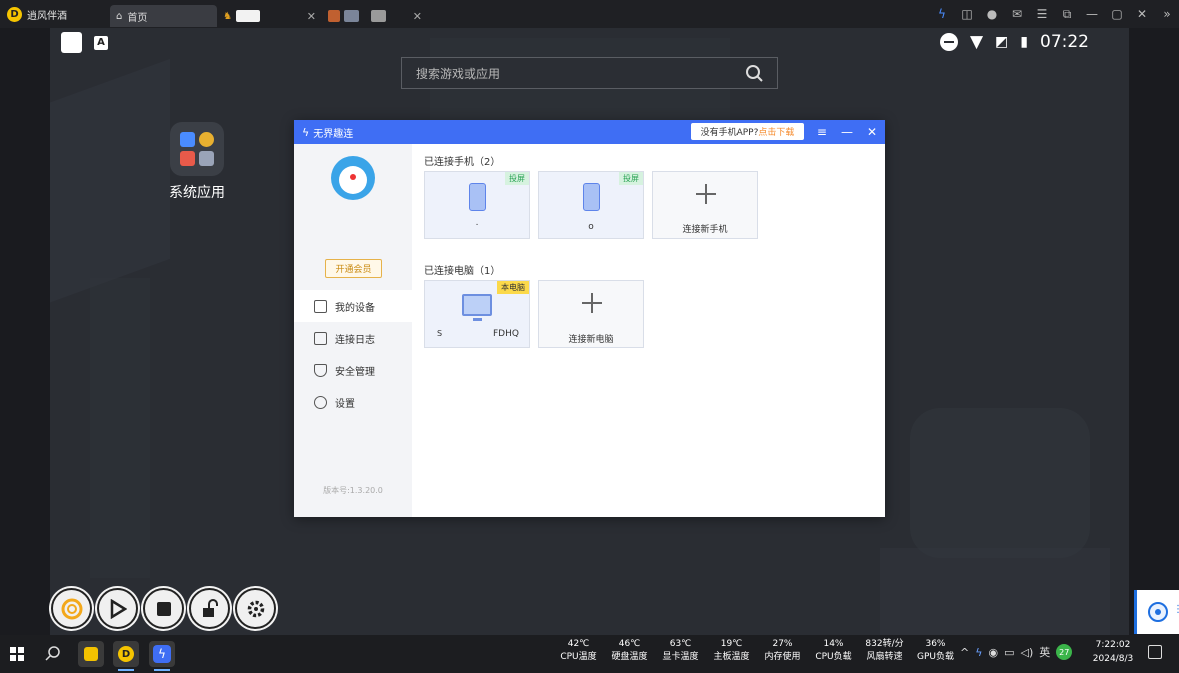  I want to click on window-tools: ϟ ◫ ● ✉ ☰ ⧉ — ▢ ✕ », so click(1054, 14).